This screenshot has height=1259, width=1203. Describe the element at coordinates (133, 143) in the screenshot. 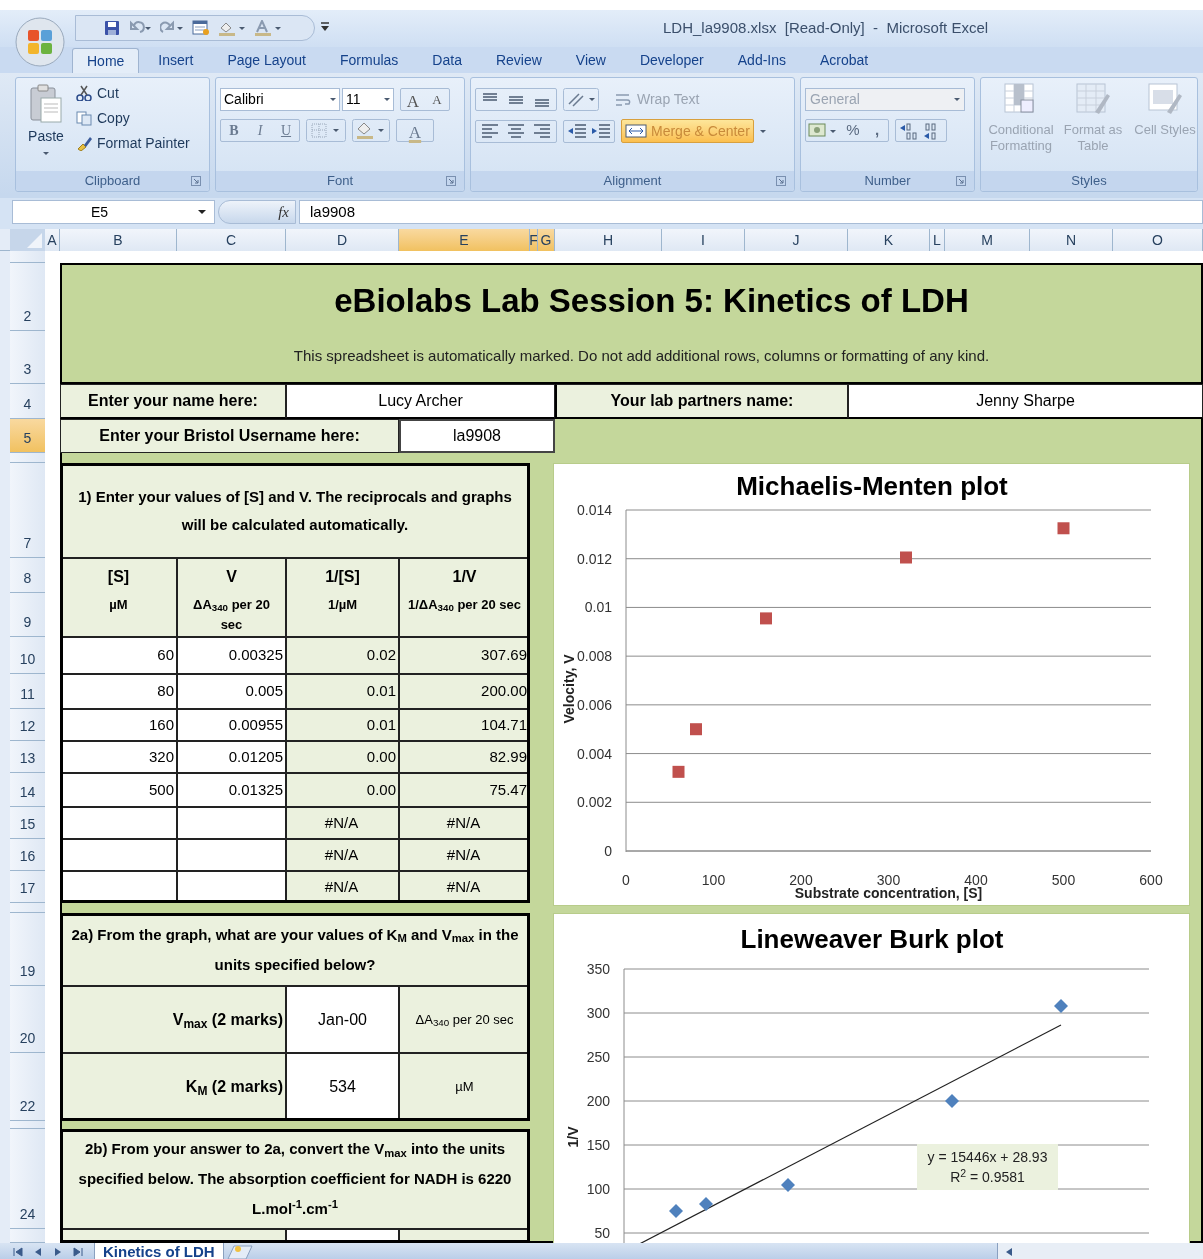

I see `format-painter-button: Format Painter` at that location.